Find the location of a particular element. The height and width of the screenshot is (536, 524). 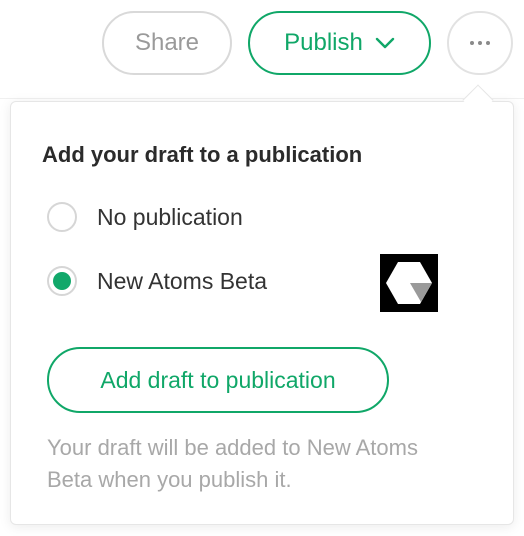

publish-button: Publish is located at coordinates (339, 43).